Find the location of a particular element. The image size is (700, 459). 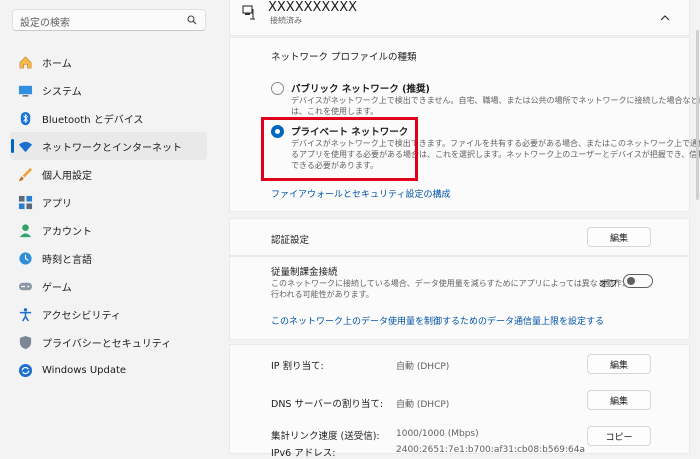

auth-settings-label: 認証設定 is located at coordinates (290, 240).